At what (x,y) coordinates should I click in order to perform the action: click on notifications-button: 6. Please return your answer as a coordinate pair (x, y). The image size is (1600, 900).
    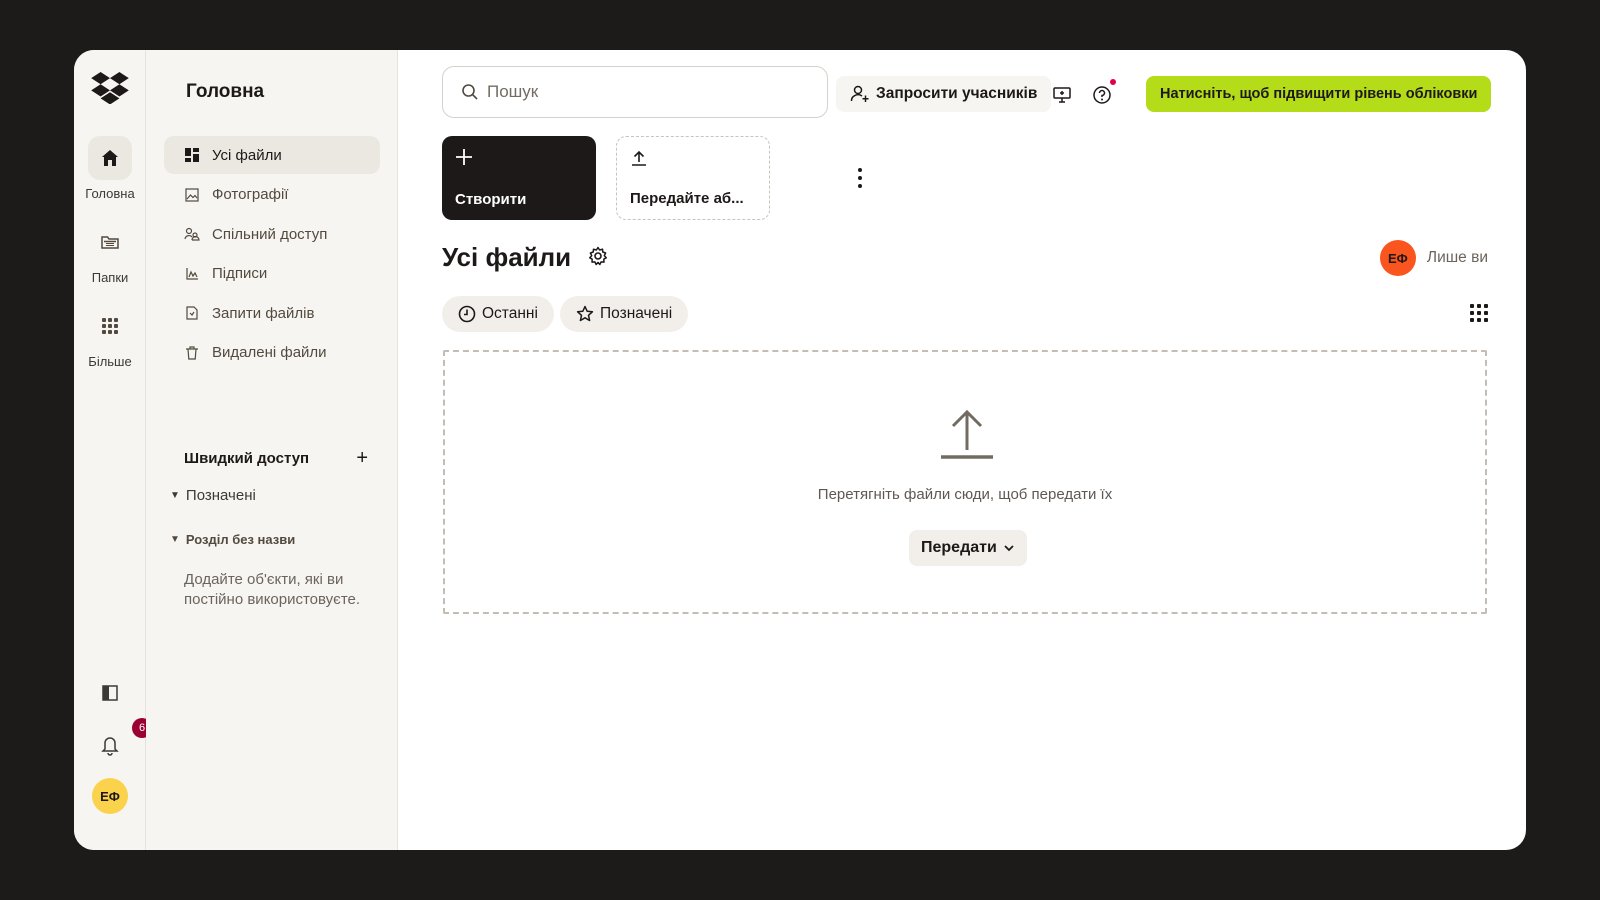
    Looking at the image, I should click on (113, 739).